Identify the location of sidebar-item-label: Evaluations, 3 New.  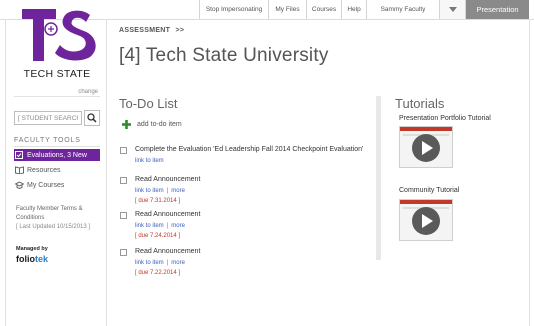
(57, 155).